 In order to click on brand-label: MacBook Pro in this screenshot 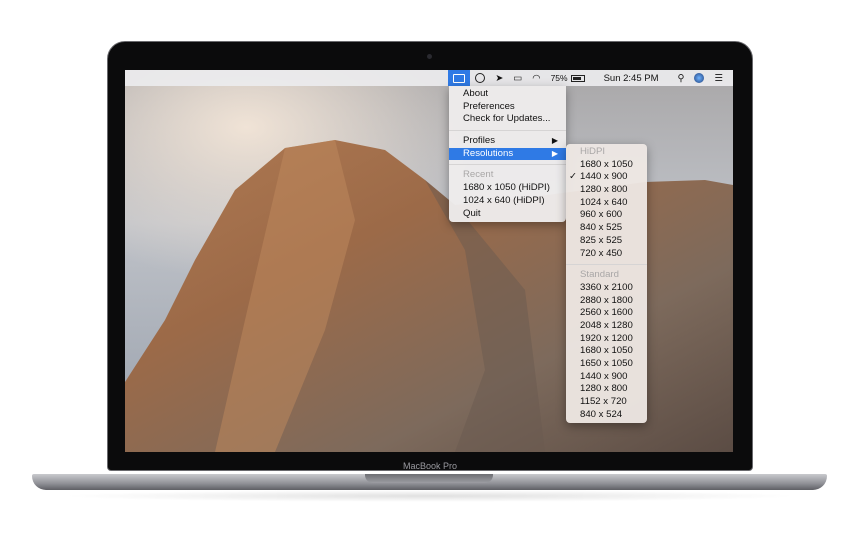, I will do `click(430, 466)`.